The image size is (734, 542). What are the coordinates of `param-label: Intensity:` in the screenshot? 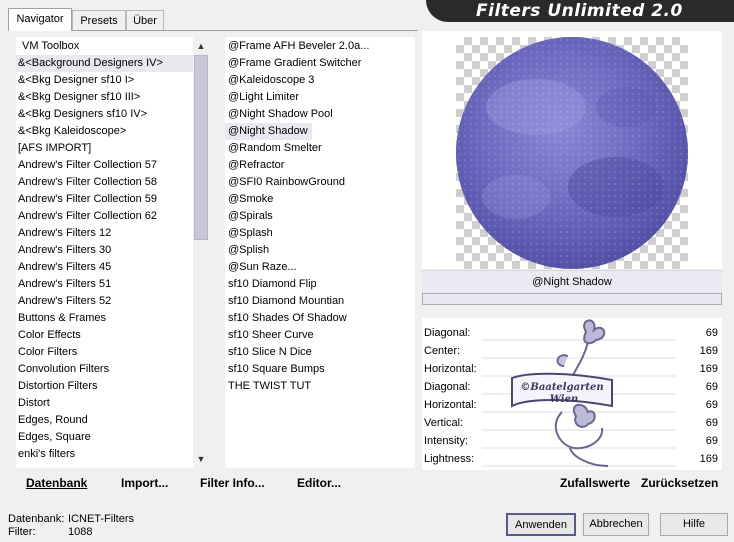 It's located at (446, 441).